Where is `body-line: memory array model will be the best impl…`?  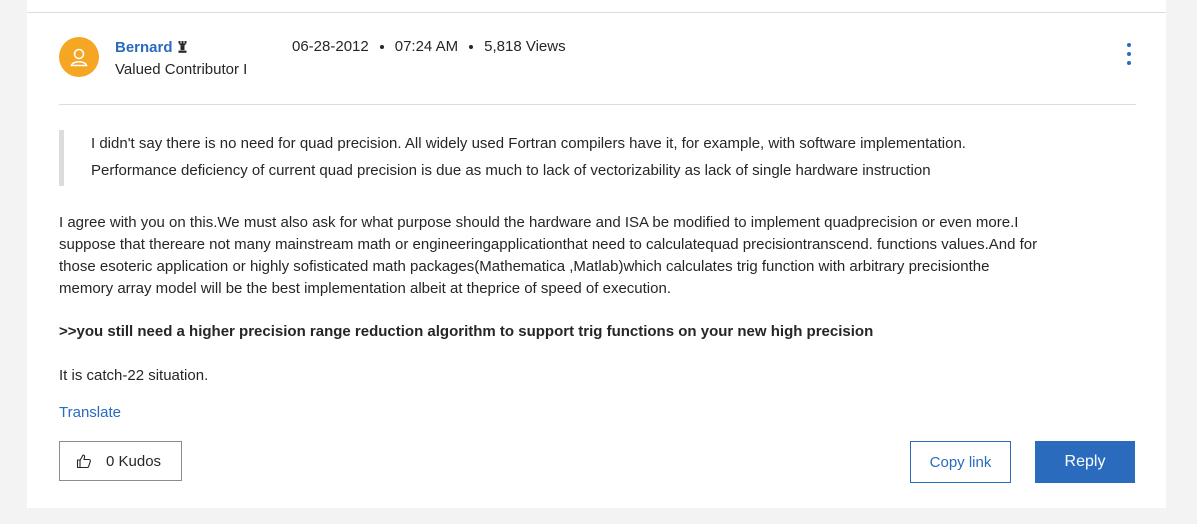
body-line: memory array model will be the best impl… is located at coordinates (365, 288).